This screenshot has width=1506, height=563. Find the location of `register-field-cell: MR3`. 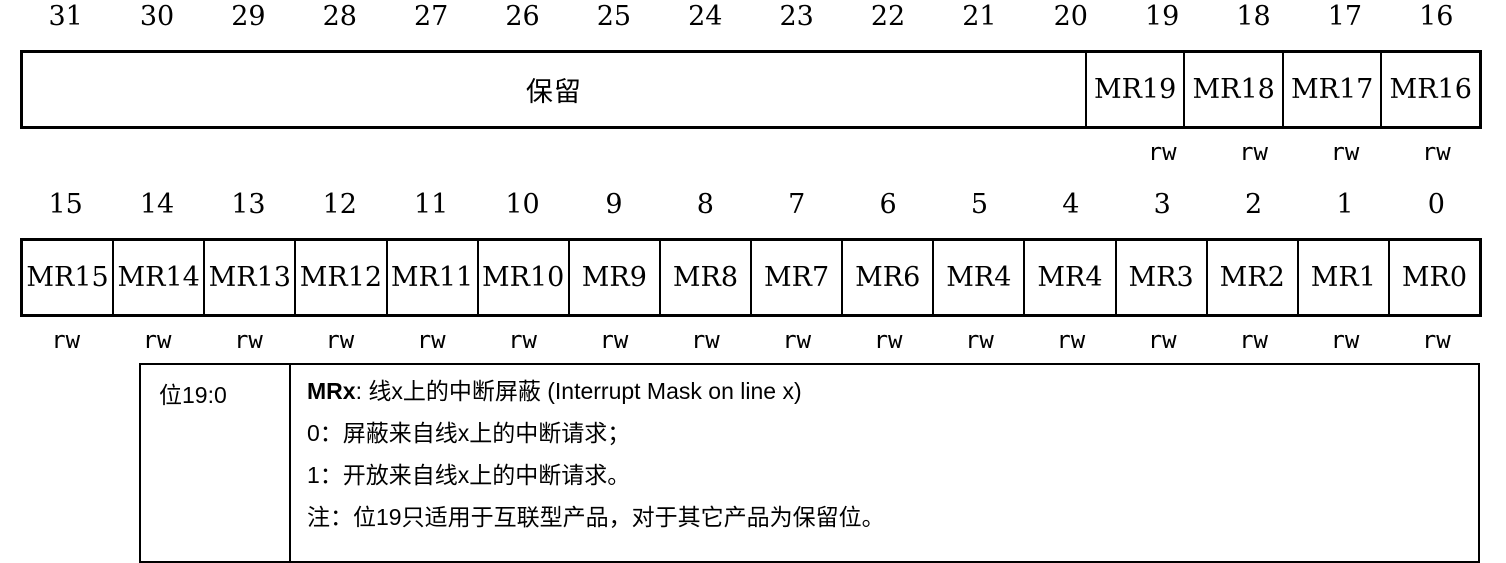

register-field-cell: MR3 is located at coordinates (1160, 277).